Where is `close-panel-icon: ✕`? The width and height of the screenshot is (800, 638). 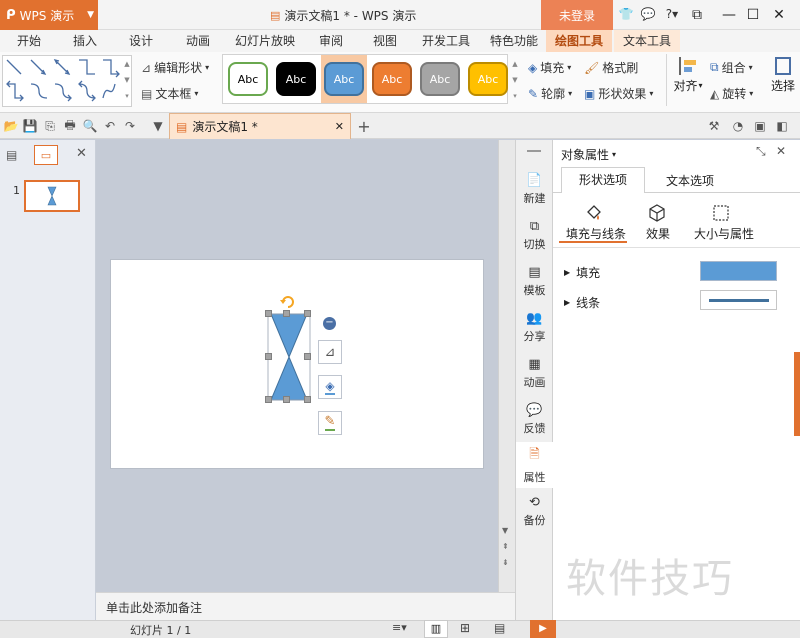
close-panel-icon: ✕ is located at coordinates (781, 151).